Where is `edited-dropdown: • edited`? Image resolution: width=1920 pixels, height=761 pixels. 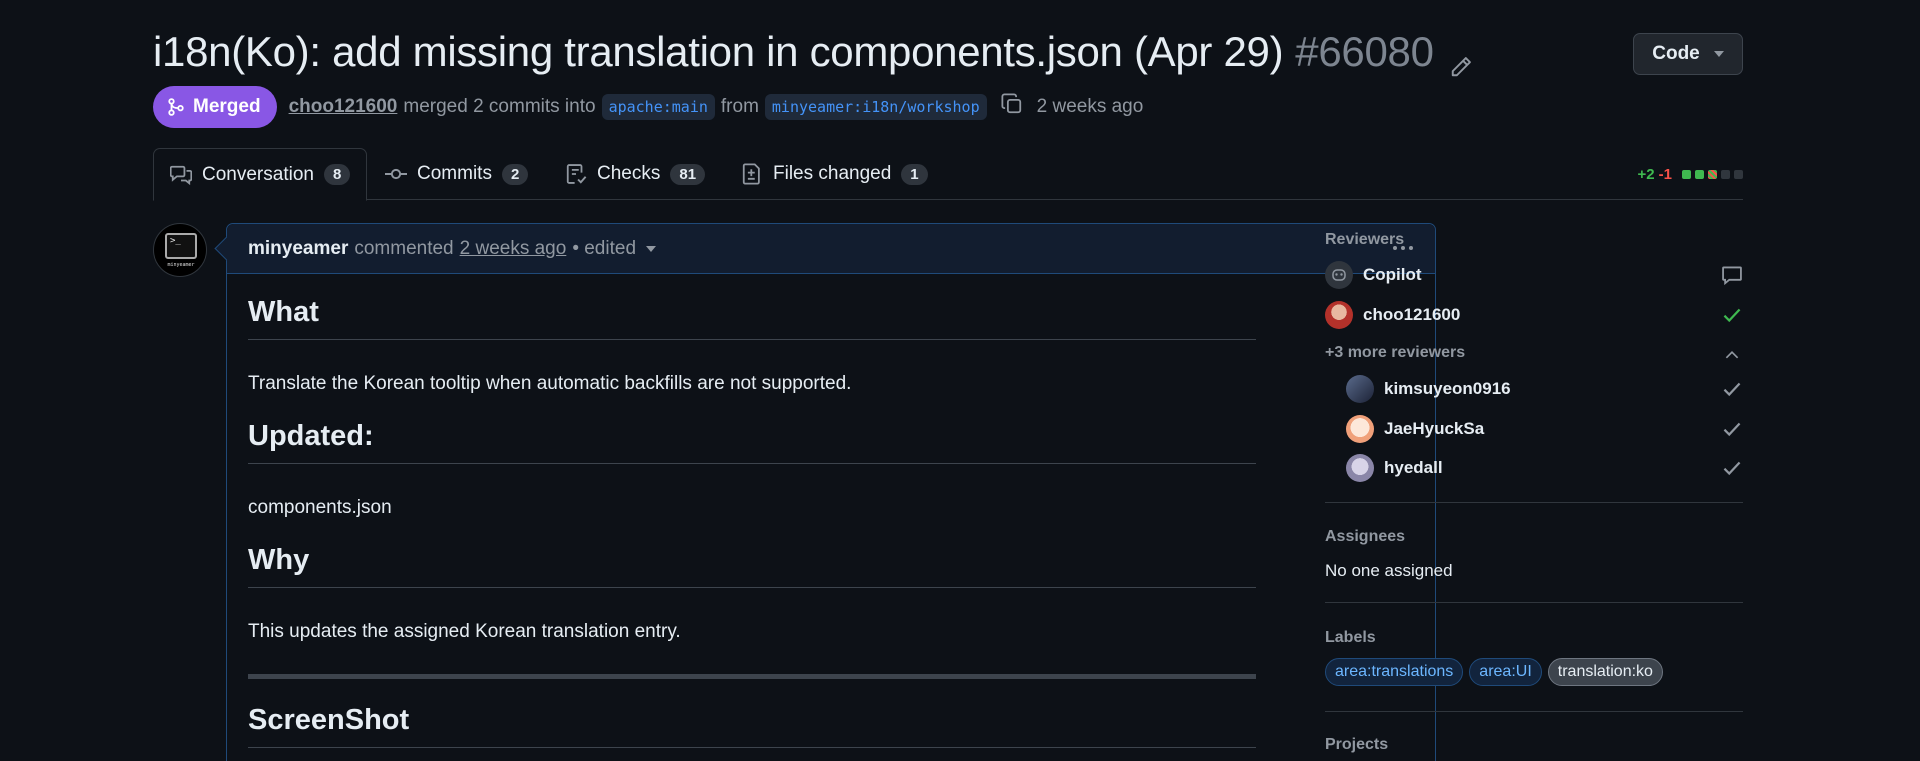
edited-dropdown: • edited is located at coordinates (614, 248).